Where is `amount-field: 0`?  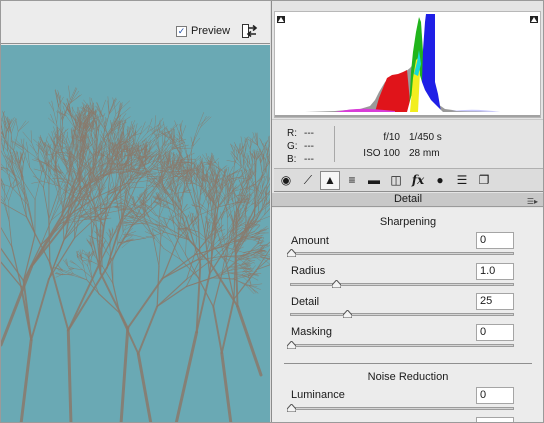
amount-field: 0 is located at coordinates (495, 240).